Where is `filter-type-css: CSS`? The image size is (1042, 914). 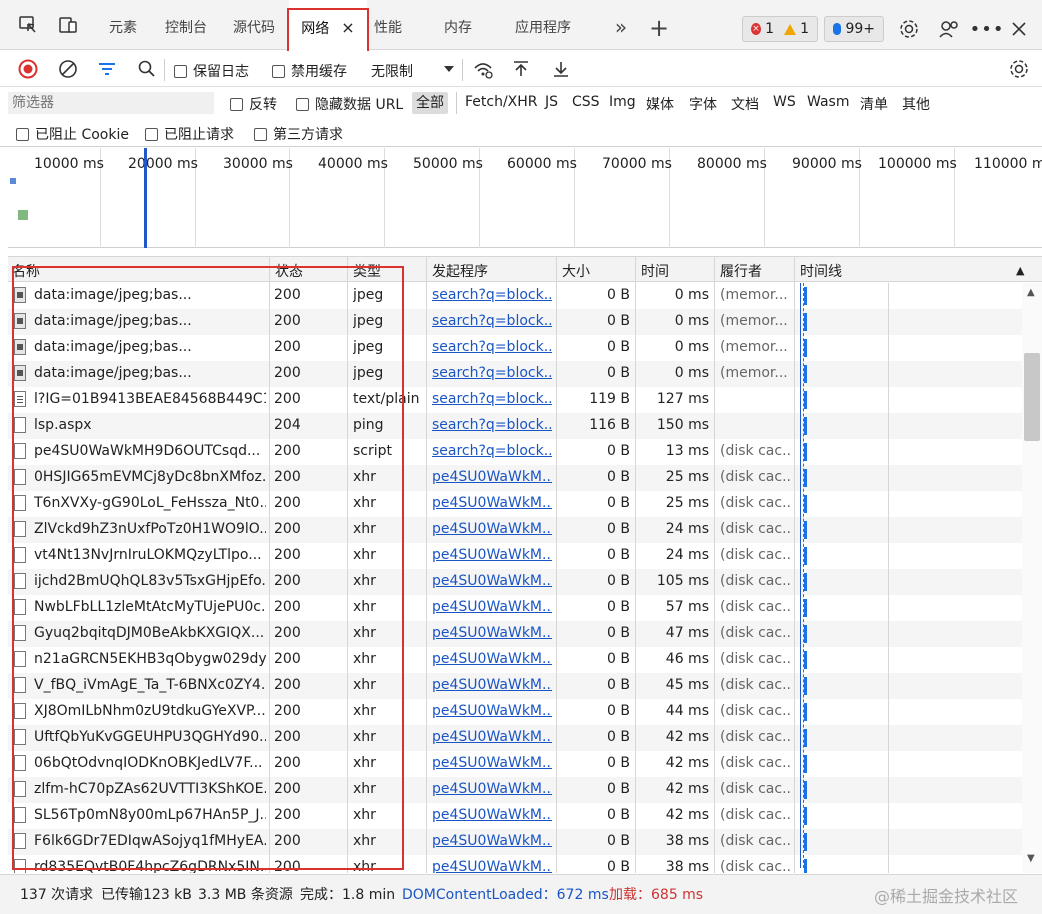 filter-type-css: CSS is located at coordinates (586, 102).